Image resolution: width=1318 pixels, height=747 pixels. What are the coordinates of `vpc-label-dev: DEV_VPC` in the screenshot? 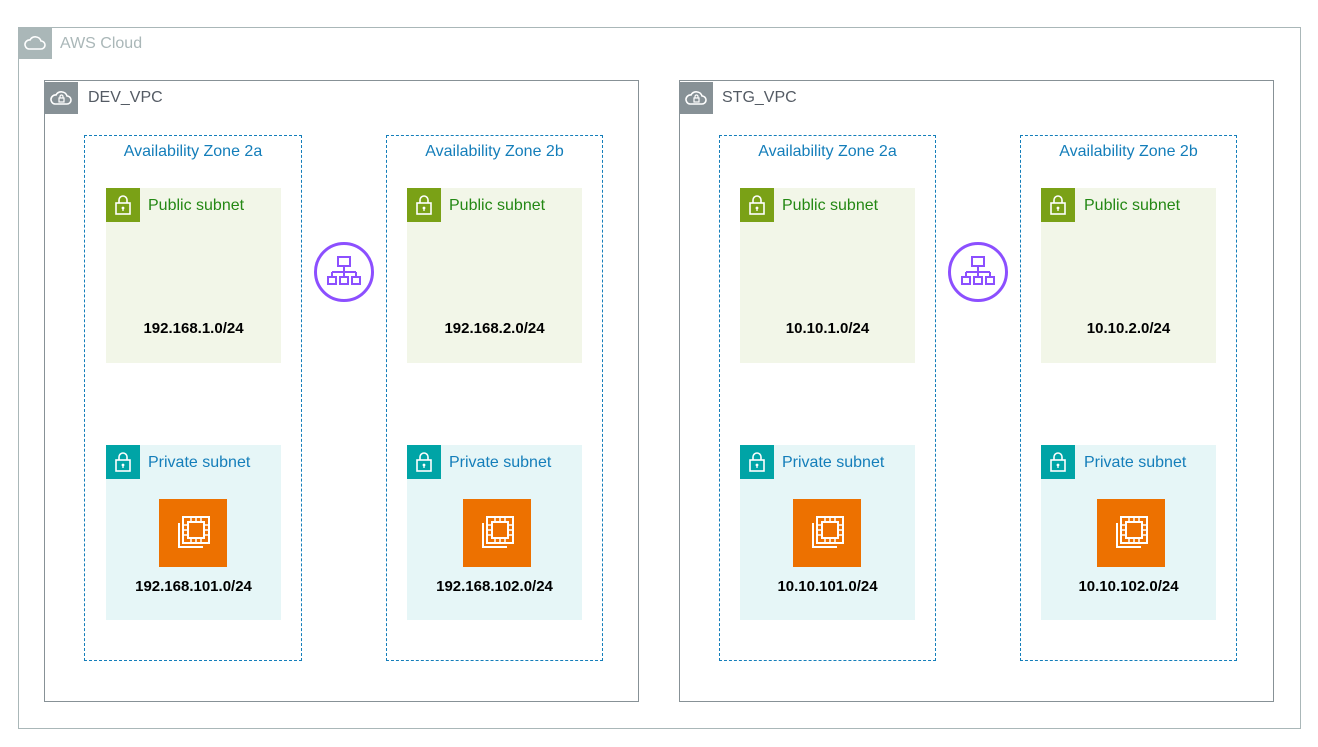 It's located at (125, 97).